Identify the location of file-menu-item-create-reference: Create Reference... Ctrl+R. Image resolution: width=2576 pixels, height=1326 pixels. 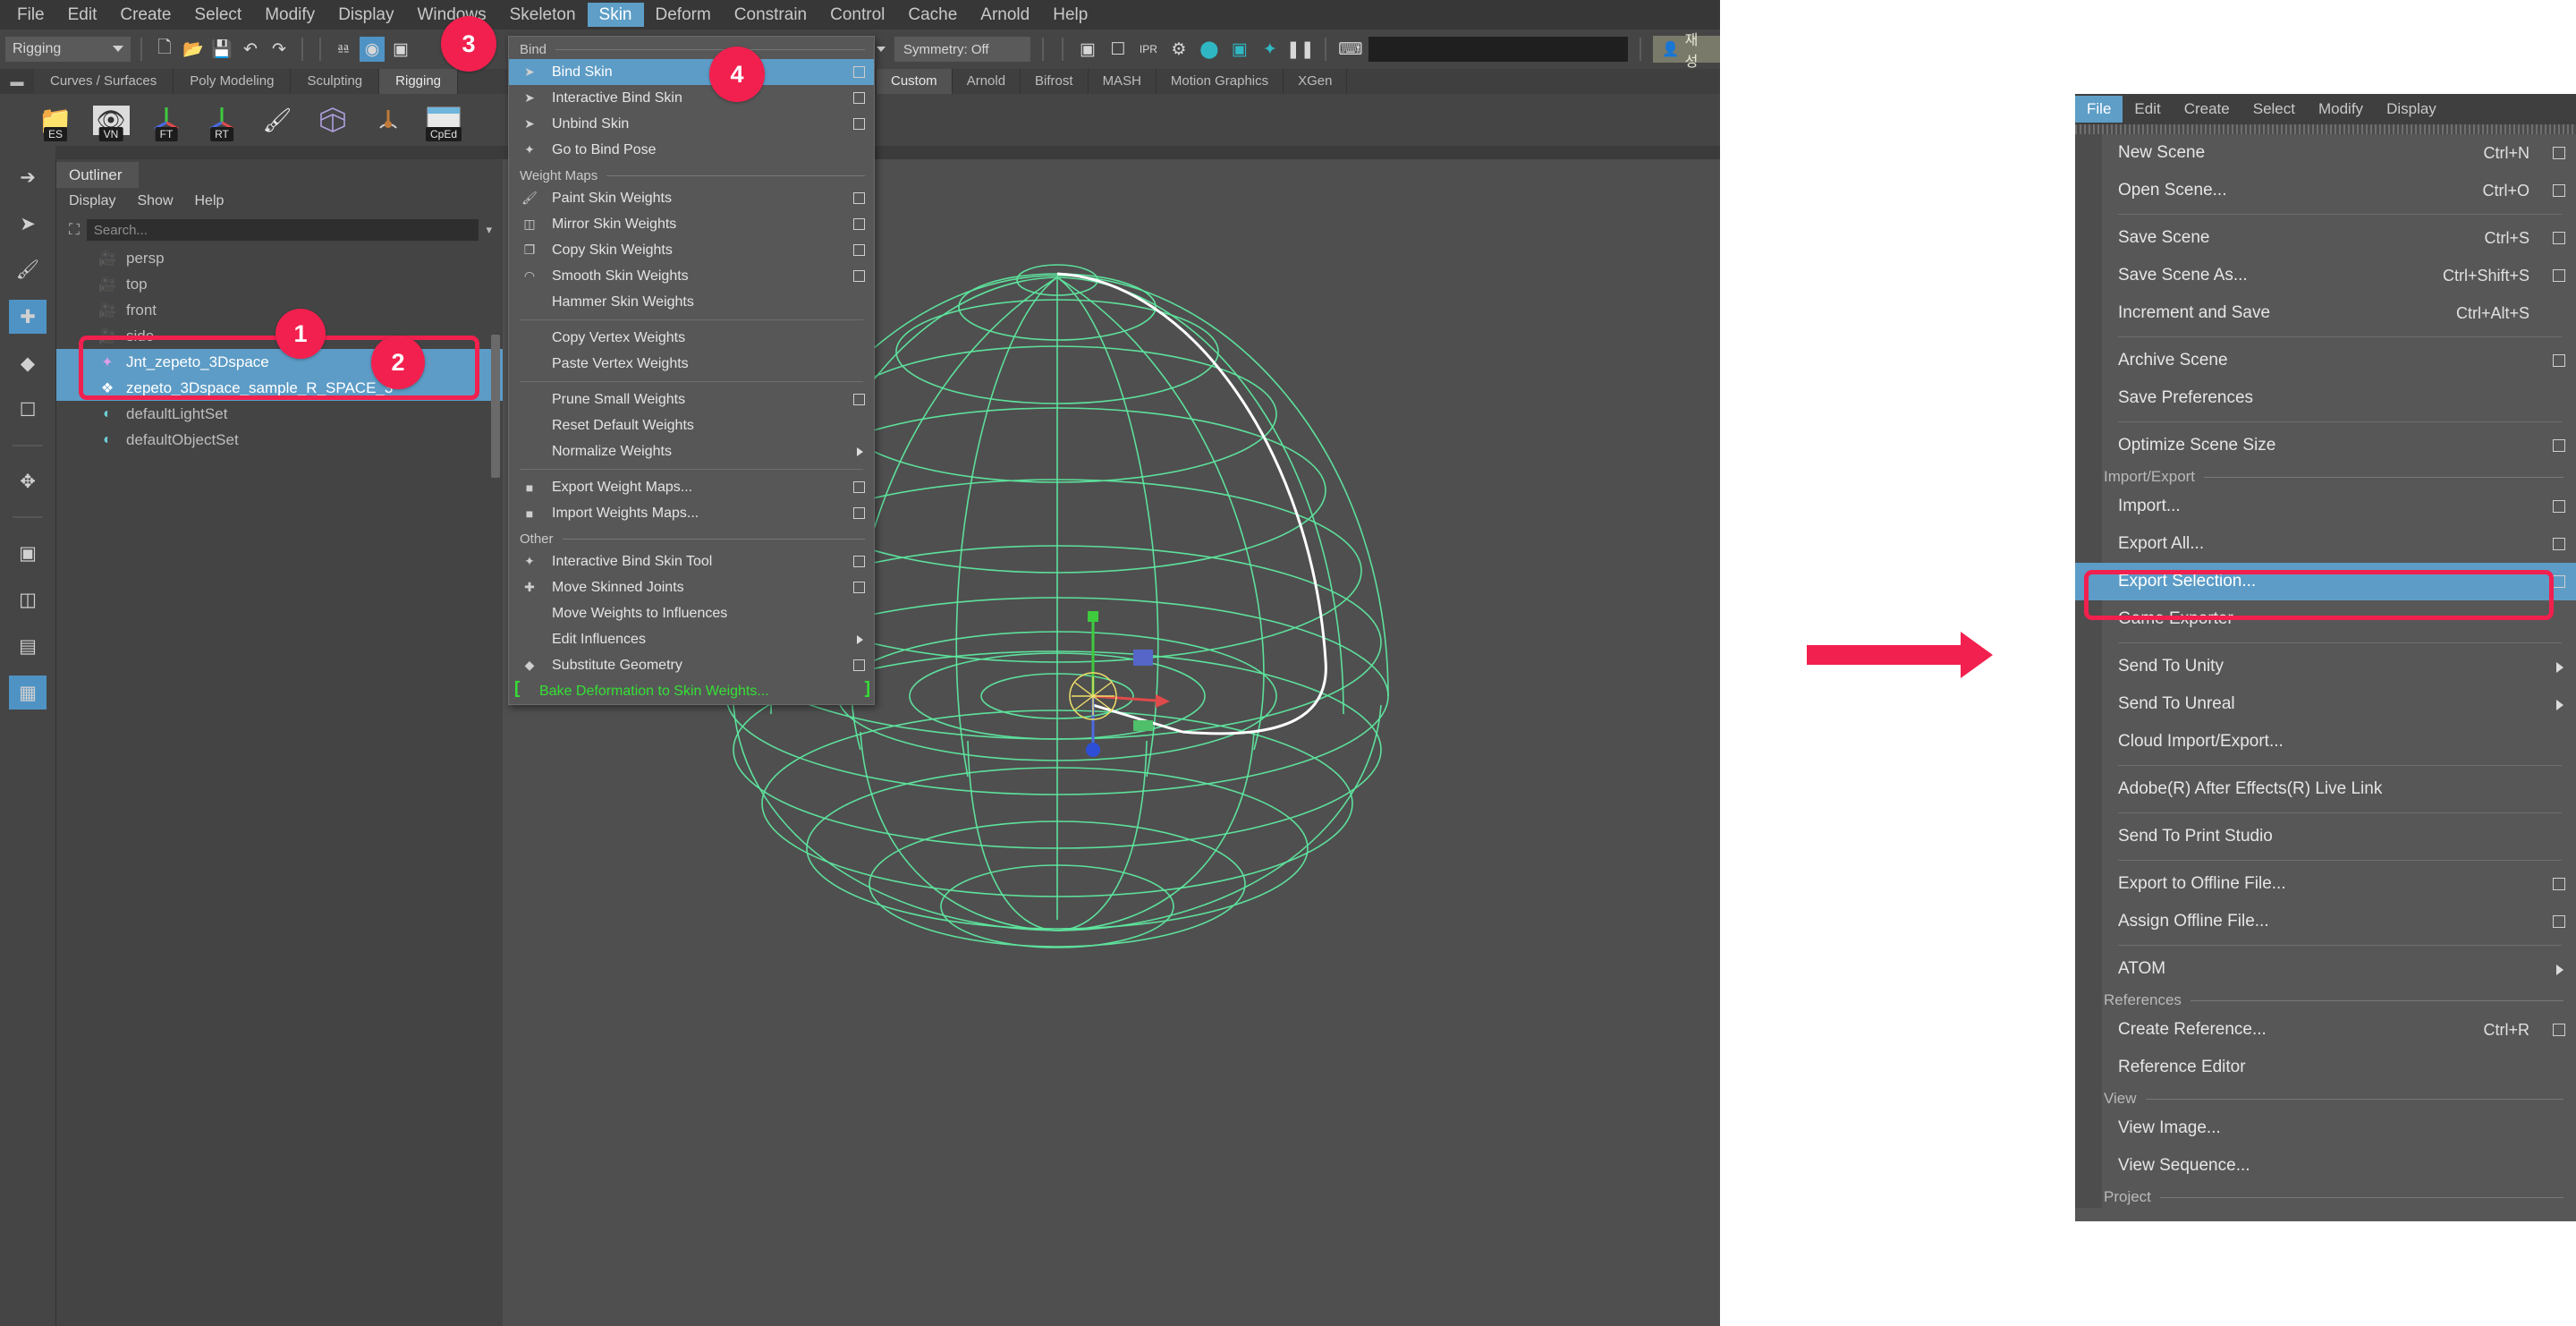
(2325, 1030).